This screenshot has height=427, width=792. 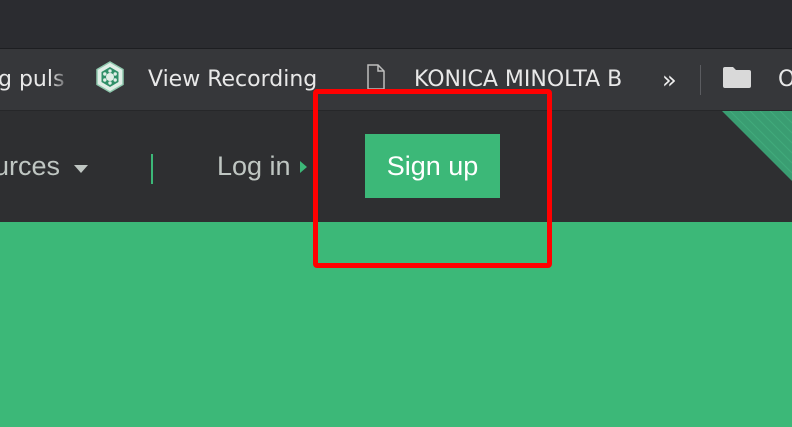 I want to click on bookmarks-bar: g puls View Recording KONICA MINOLTA B », so click(x=396, y=80).